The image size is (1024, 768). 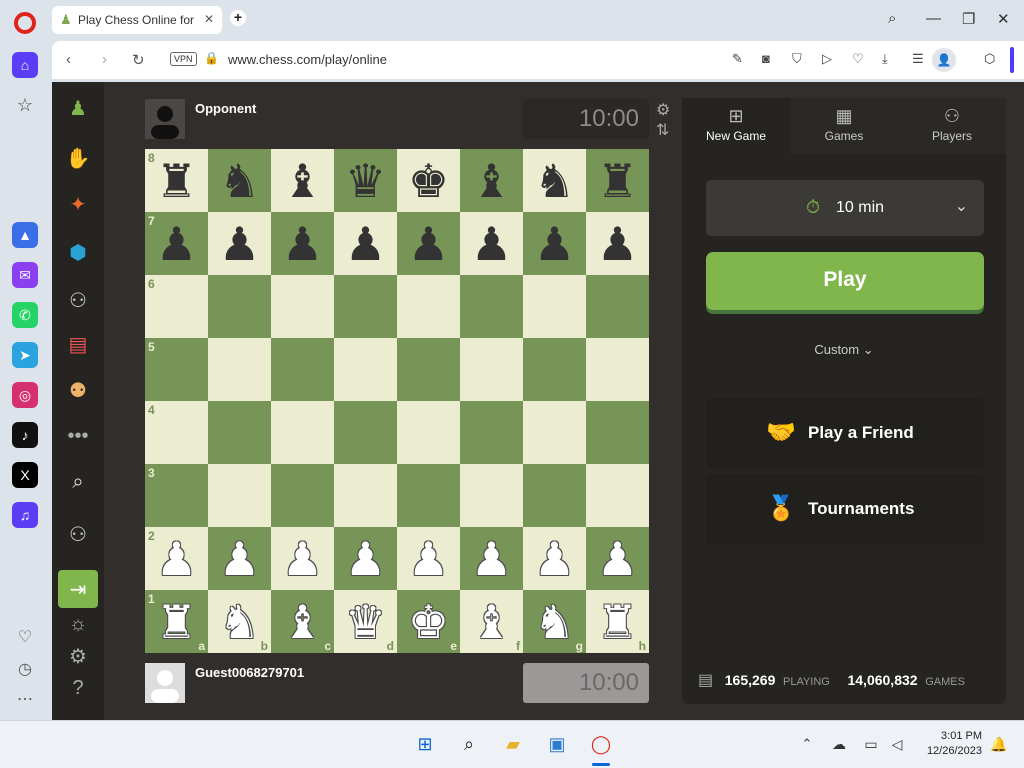 I want to click on back-icon: ‹, so click(x=68, y=59).